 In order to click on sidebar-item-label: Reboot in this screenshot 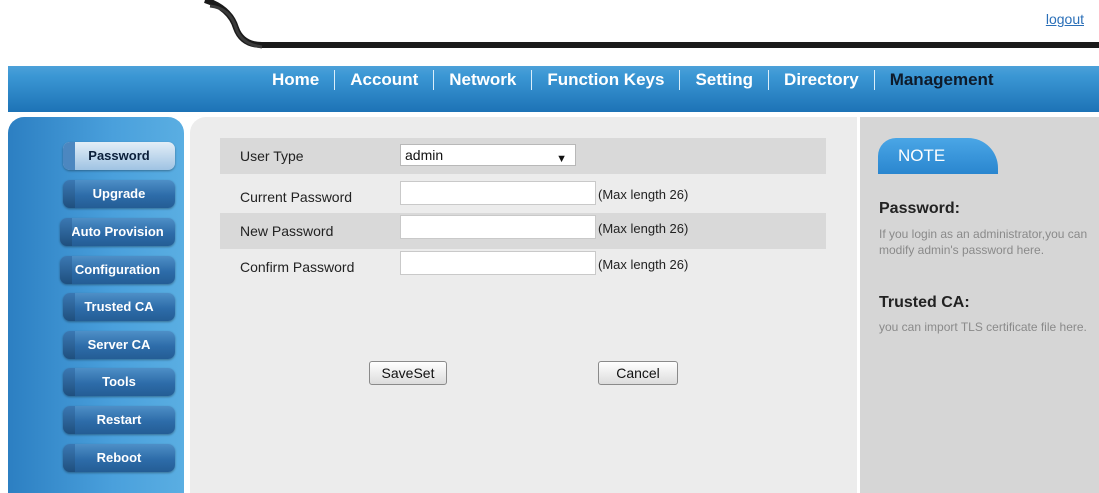, I will do `click(119, 457)`.